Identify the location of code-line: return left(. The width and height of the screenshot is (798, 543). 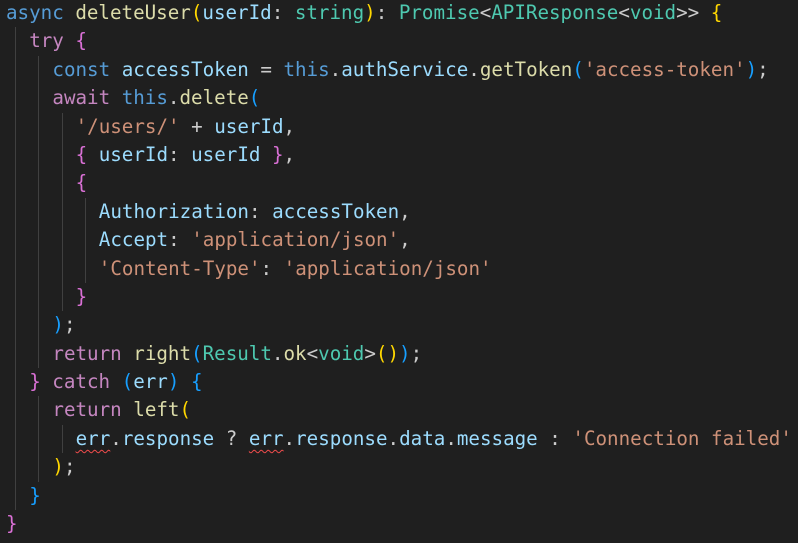
(399, 410).